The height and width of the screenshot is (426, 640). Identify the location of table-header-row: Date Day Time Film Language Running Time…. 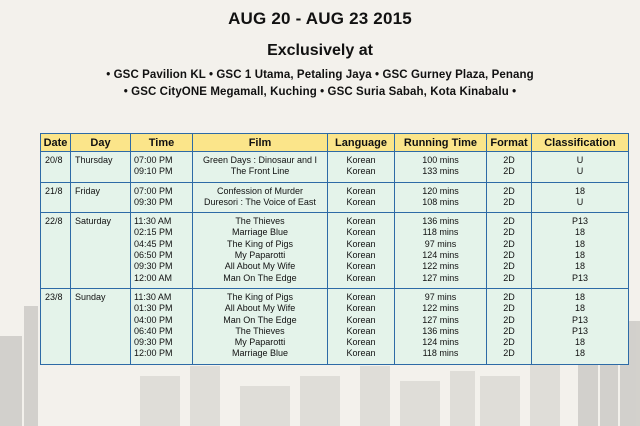
(334, 142).